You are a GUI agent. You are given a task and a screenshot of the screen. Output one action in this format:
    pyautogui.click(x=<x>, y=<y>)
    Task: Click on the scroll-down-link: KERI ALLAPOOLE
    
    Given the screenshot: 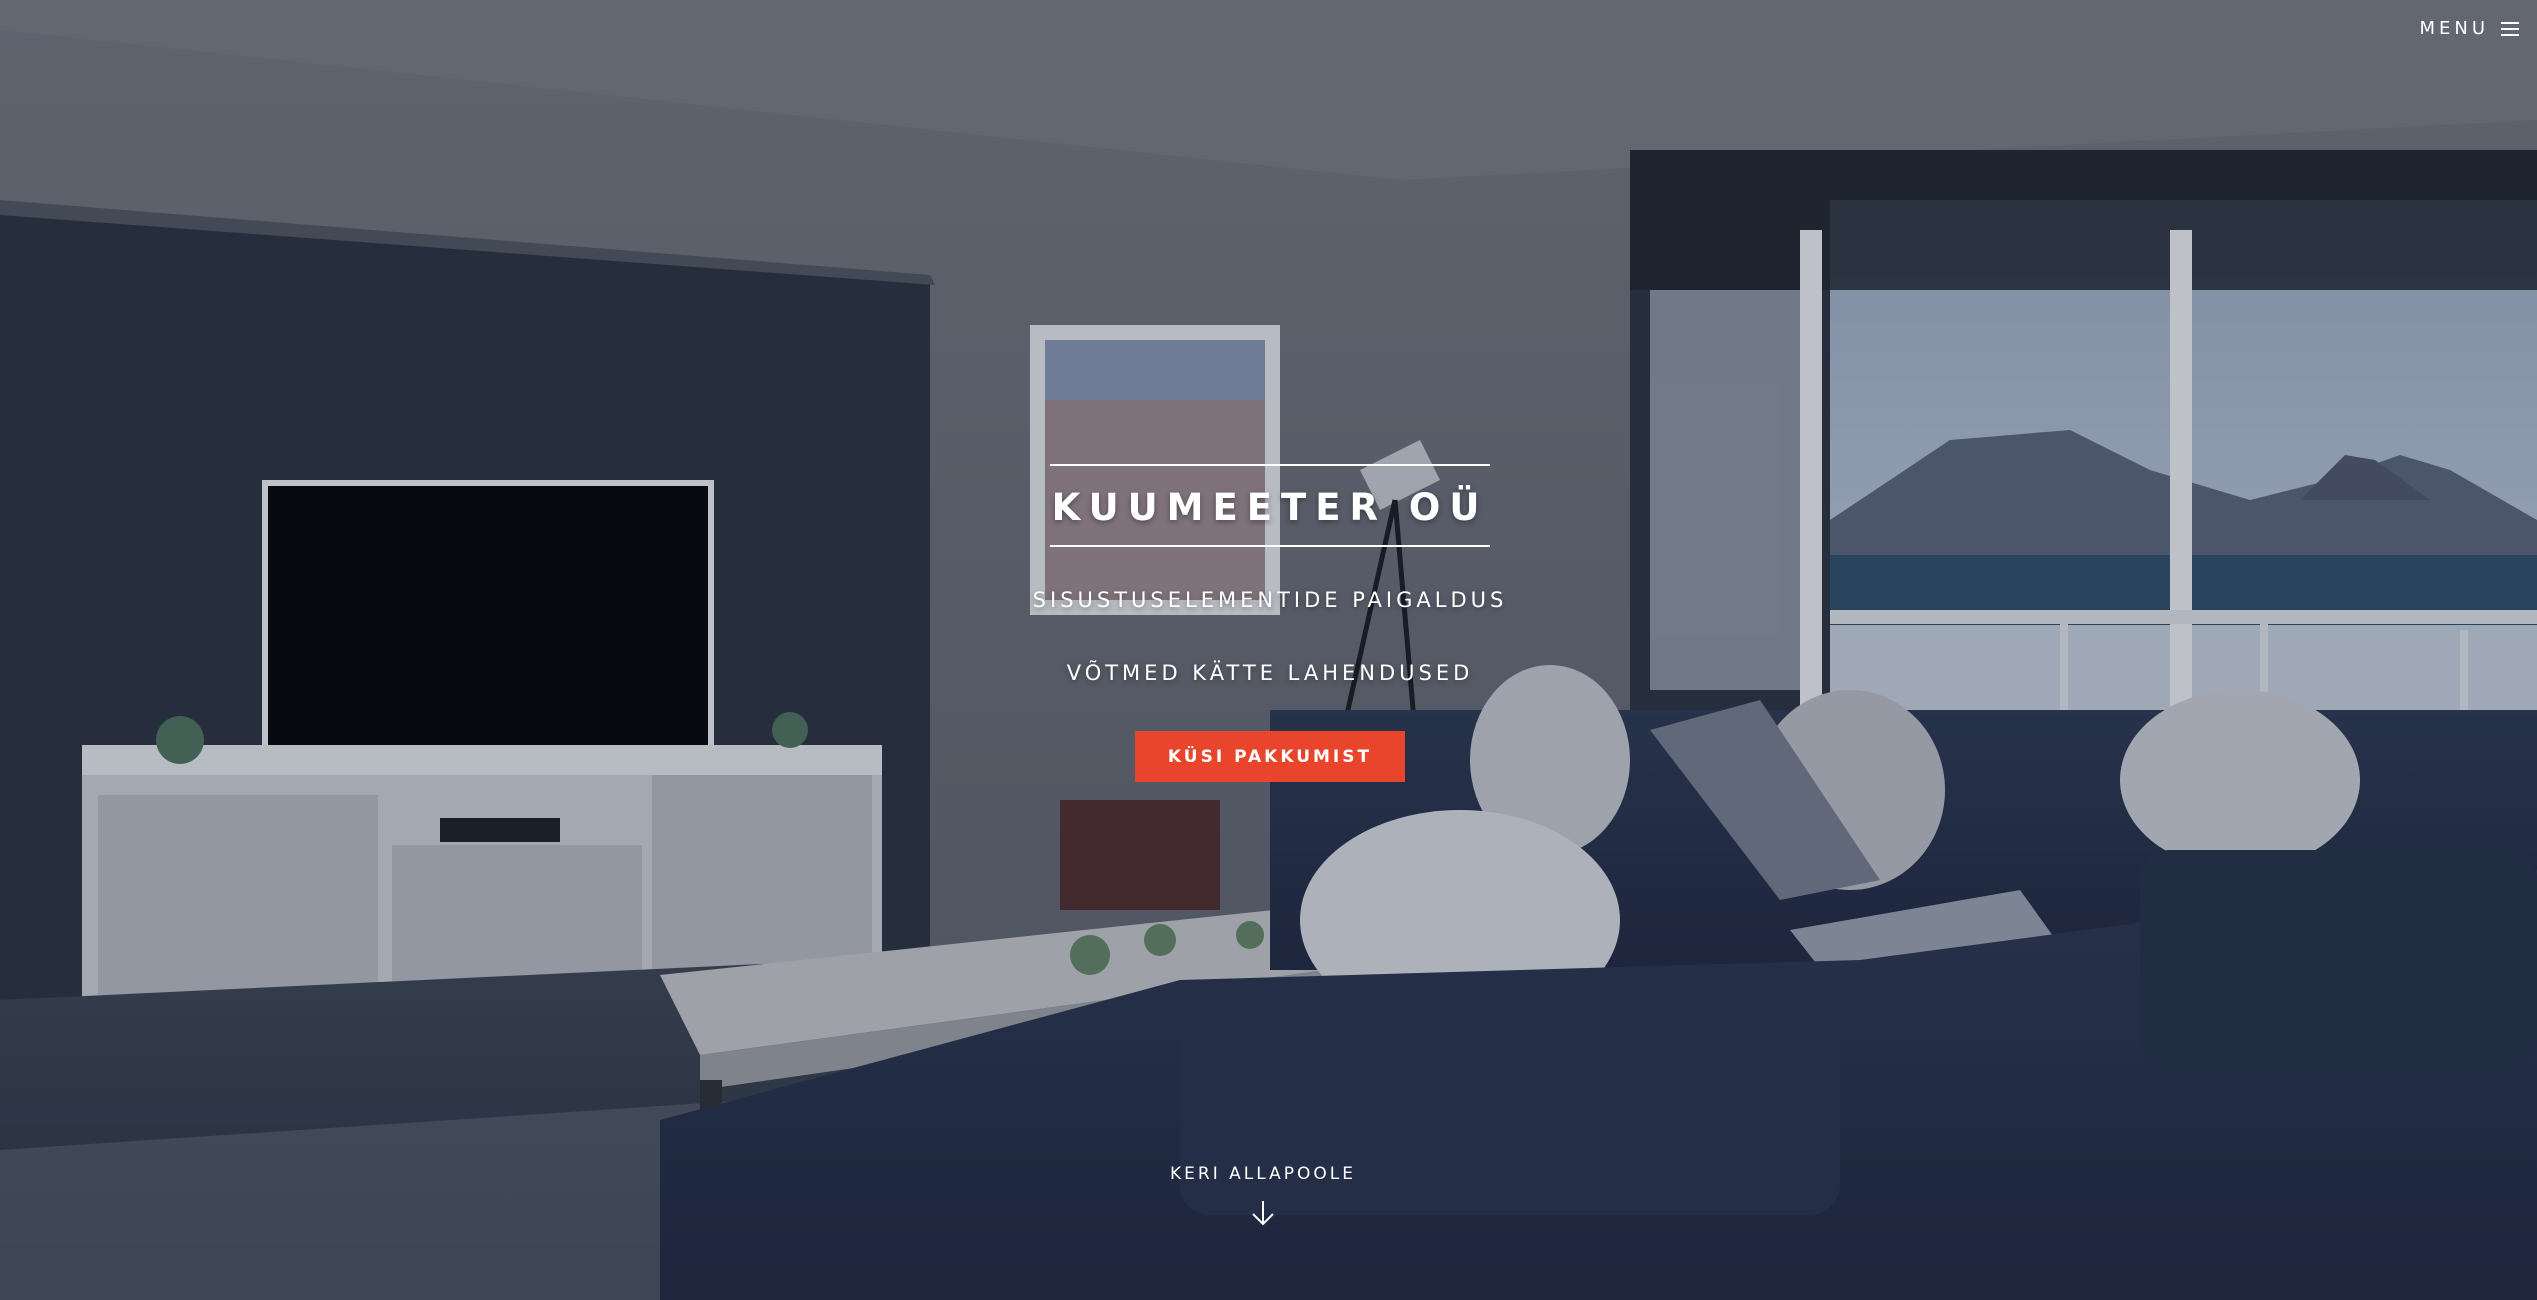 What is the action you would take?
    pyautogui.click(x=1263, y=1196)
    